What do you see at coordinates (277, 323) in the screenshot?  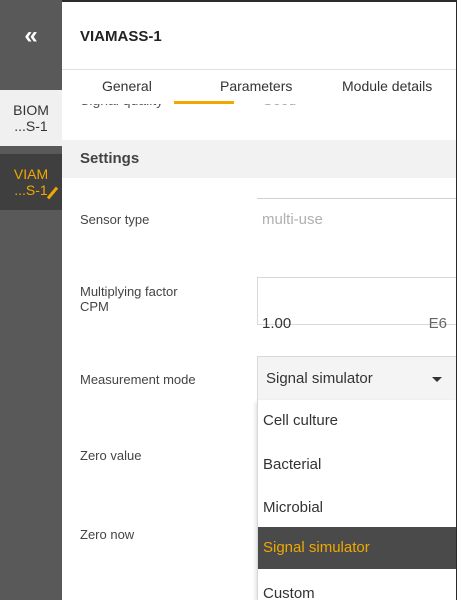 I see `multiplying-factor-value: 1.00` at bounding box center [277, 323].